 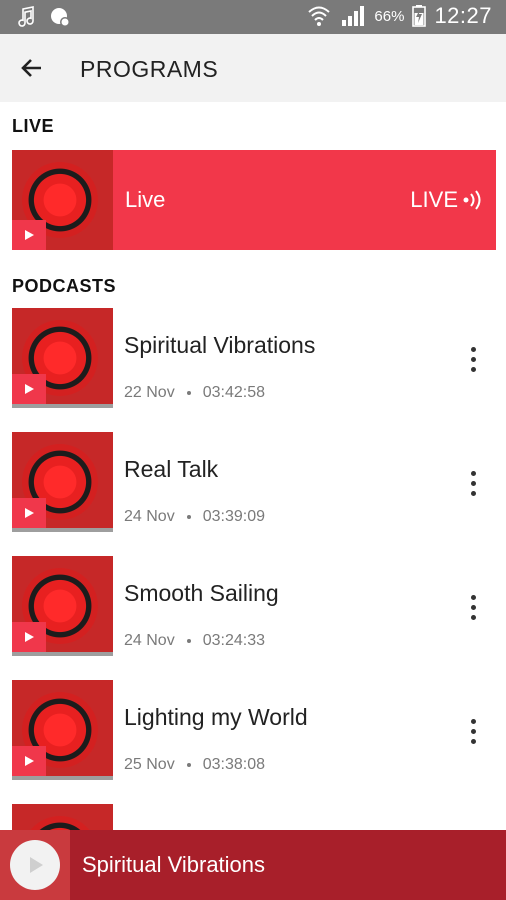 I want to click on back-button, so click(x=32, y=68).